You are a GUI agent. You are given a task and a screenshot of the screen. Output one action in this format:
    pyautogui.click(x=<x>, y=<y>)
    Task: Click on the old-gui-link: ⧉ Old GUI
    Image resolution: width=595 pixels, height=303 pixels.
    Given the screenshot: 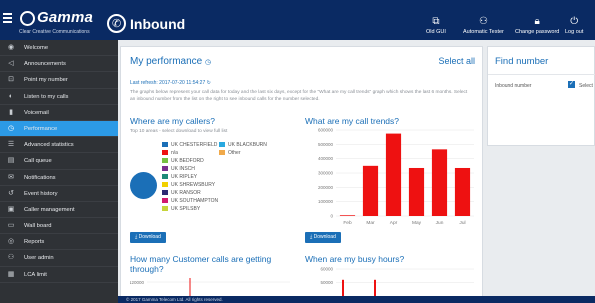 What is the action you would take?
    pyautogui.click(x=436, y=26)
    